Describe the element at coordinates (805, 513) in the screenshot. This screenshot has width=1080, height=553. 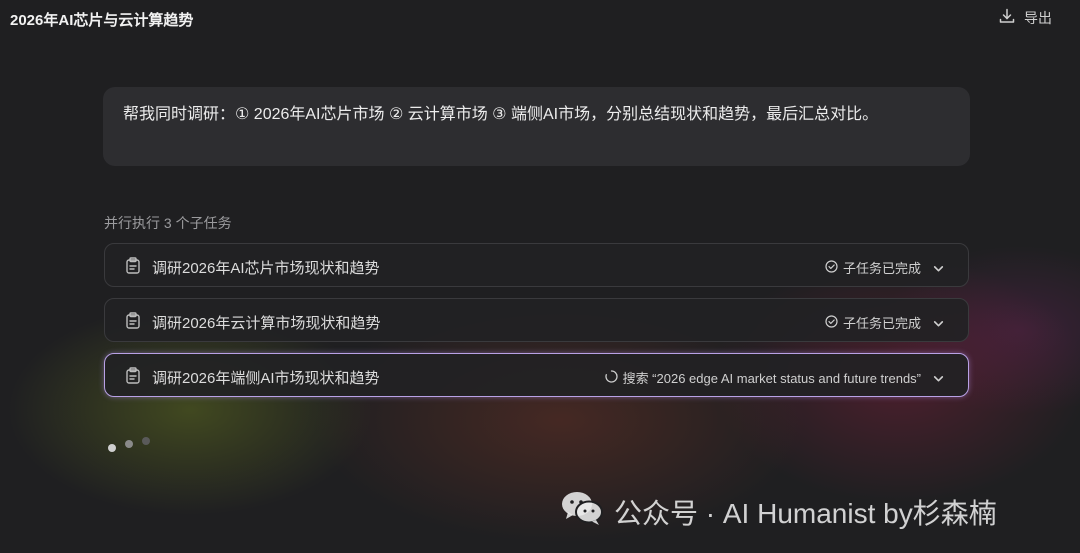
I see `watermark-text: 公众号 · AI Humanist by杉森楠` at that location.